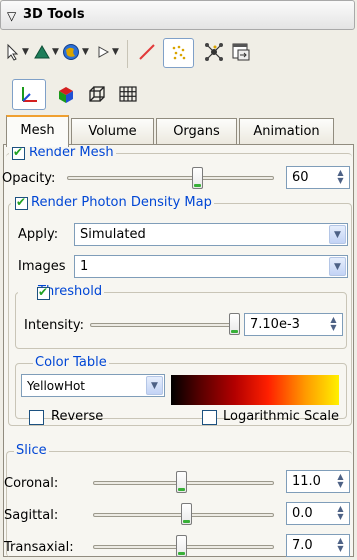  I want to click on color-gradient-preview, so click(255, 390).